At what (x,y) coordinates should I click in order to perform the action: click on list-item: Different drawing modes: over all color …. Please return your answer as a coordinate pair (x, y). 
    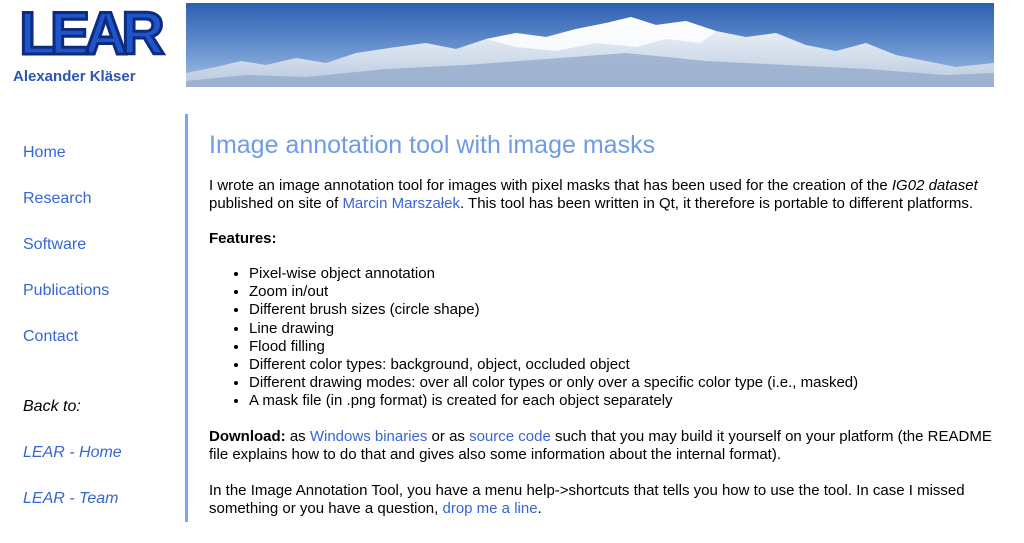
    Looking at the image, I should click on (624, 383).